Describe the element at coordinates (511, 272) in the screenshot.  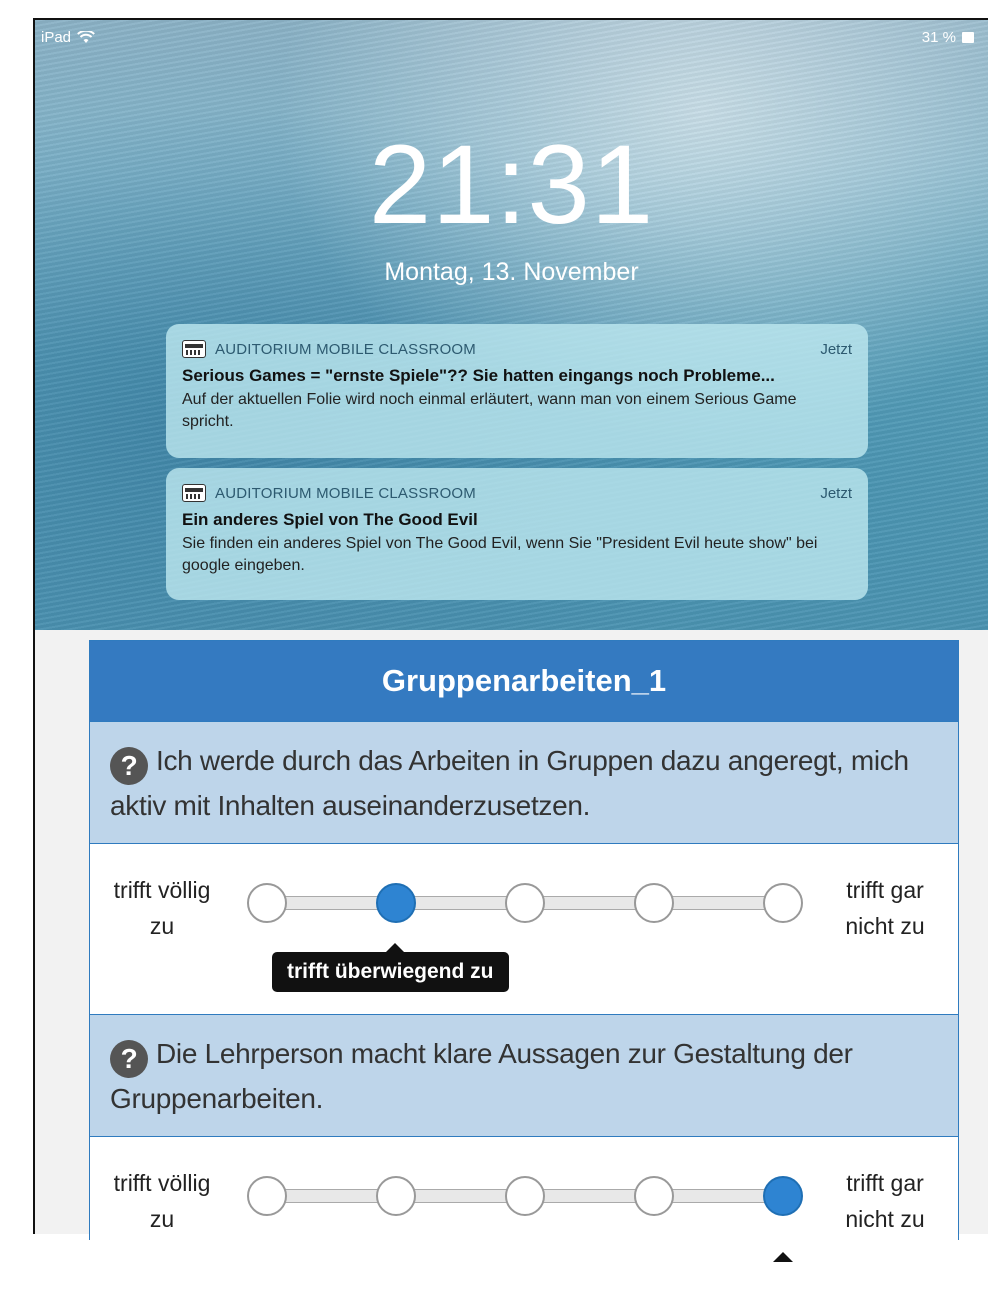
I see `lock-date: Montag, 13. November` at that location.